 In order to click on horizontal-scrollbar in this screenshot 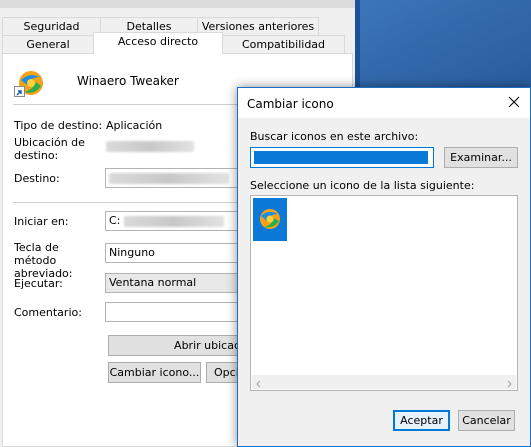, I will do `click(384, 382)`.